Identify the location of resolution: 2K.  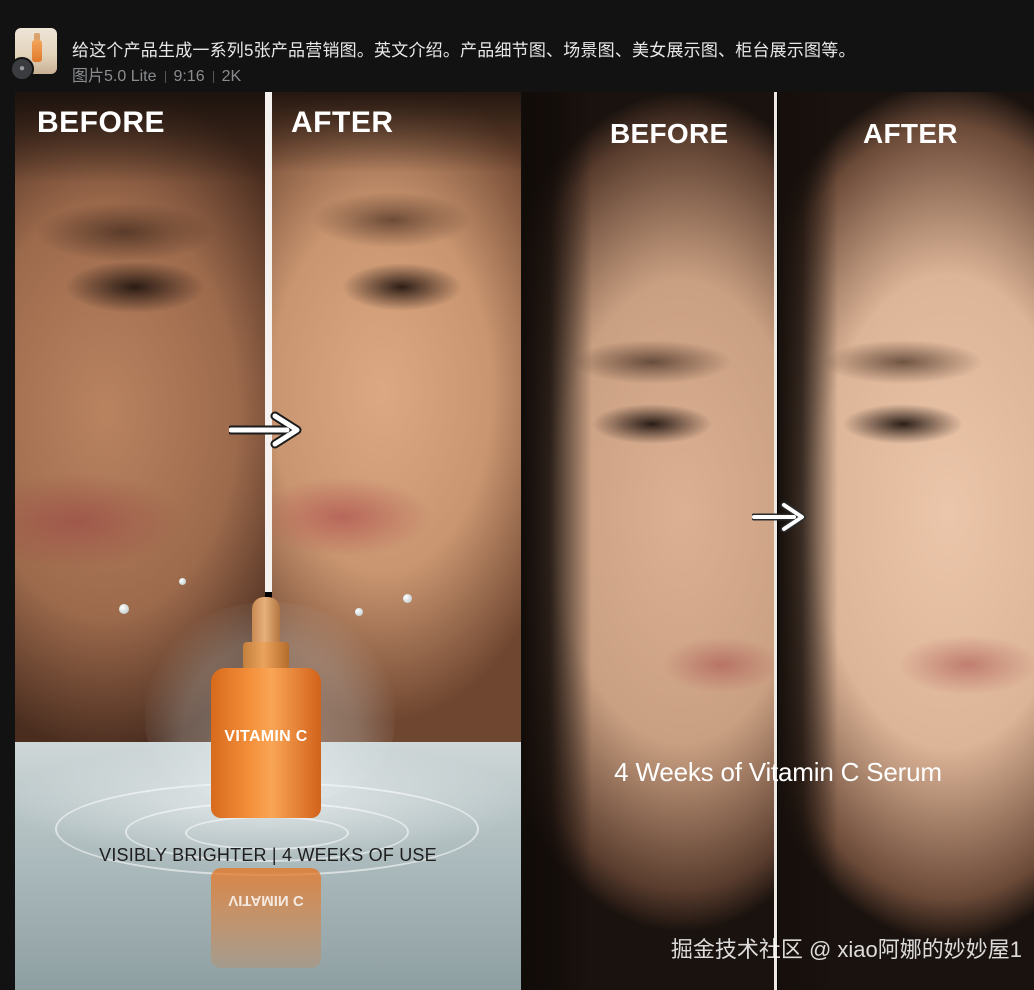
(231, 76).